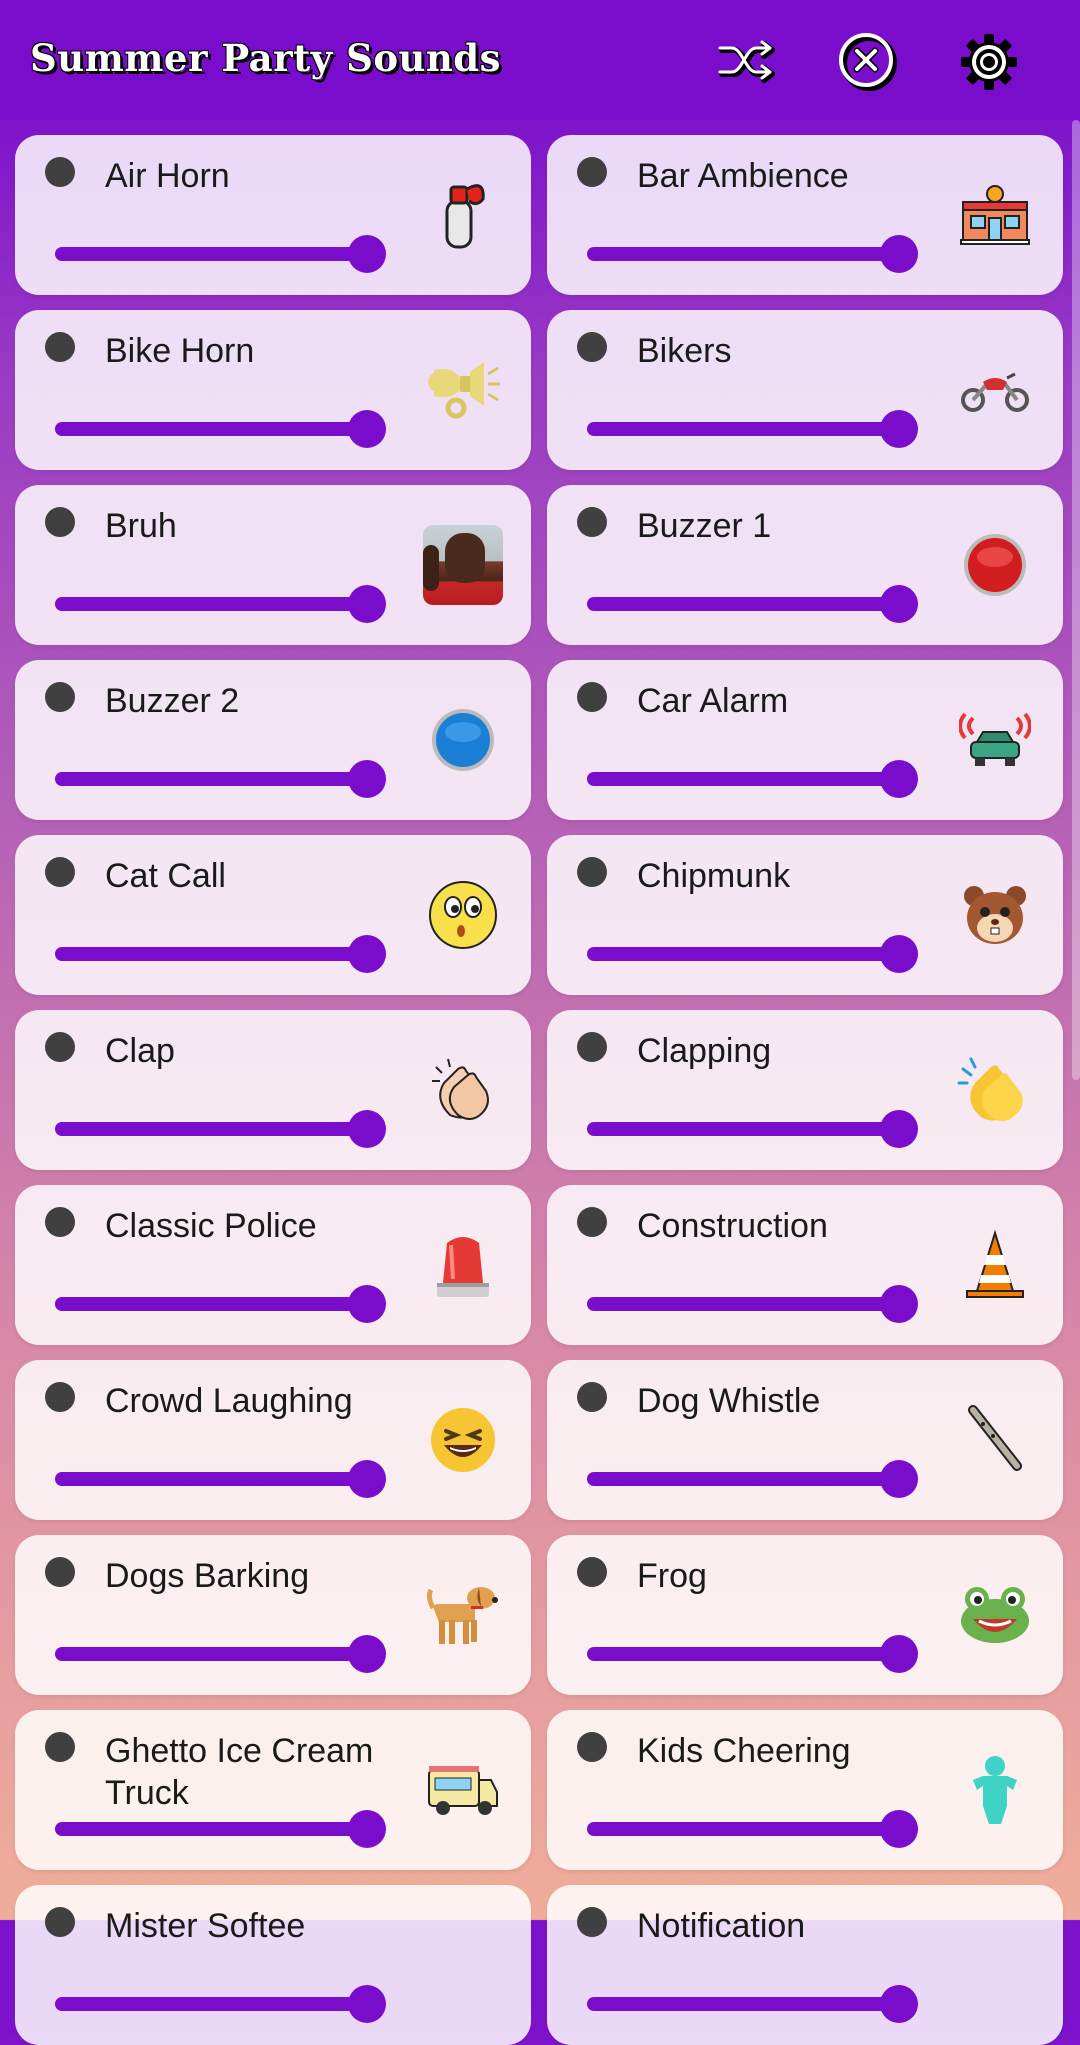 Image resolution: width=1080 pixels, height=2045 pixels. What do you see at coordinates (805, 1615) in the screenshot?
I see `sound-card: Frog` at bounding box center [805, 1615].